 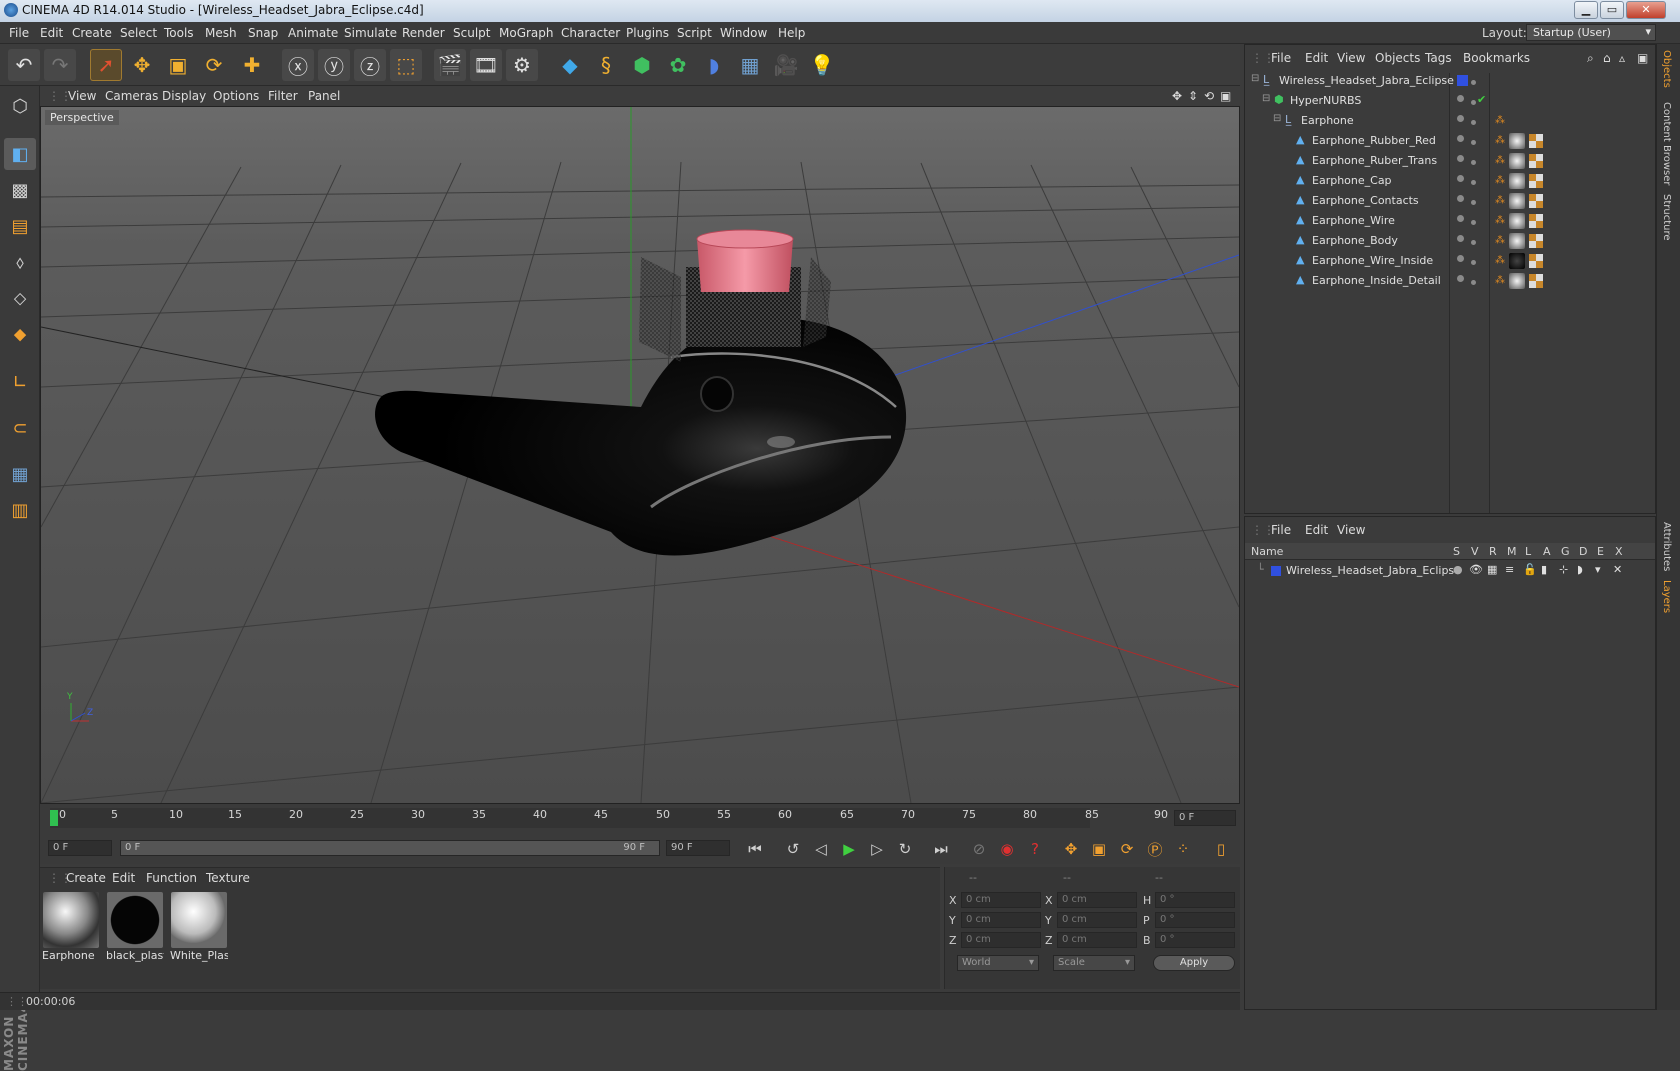 What do you see at coordinates (1544, 569) in the screenshot?
I see `layer-animation-icon: ▮` at bounding box center [1544, 569].